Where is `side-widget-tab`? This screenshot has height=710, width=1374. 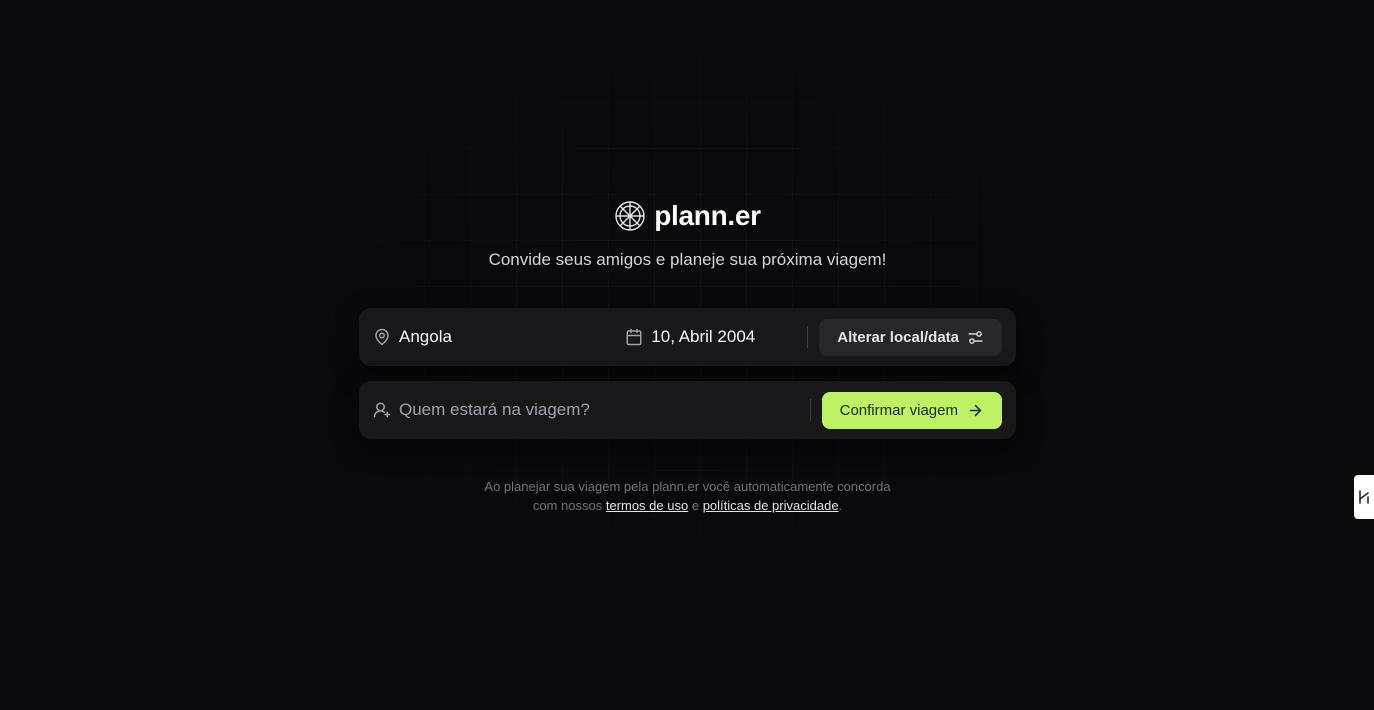
side-widget-tab is located at coordinates (1364, 497).